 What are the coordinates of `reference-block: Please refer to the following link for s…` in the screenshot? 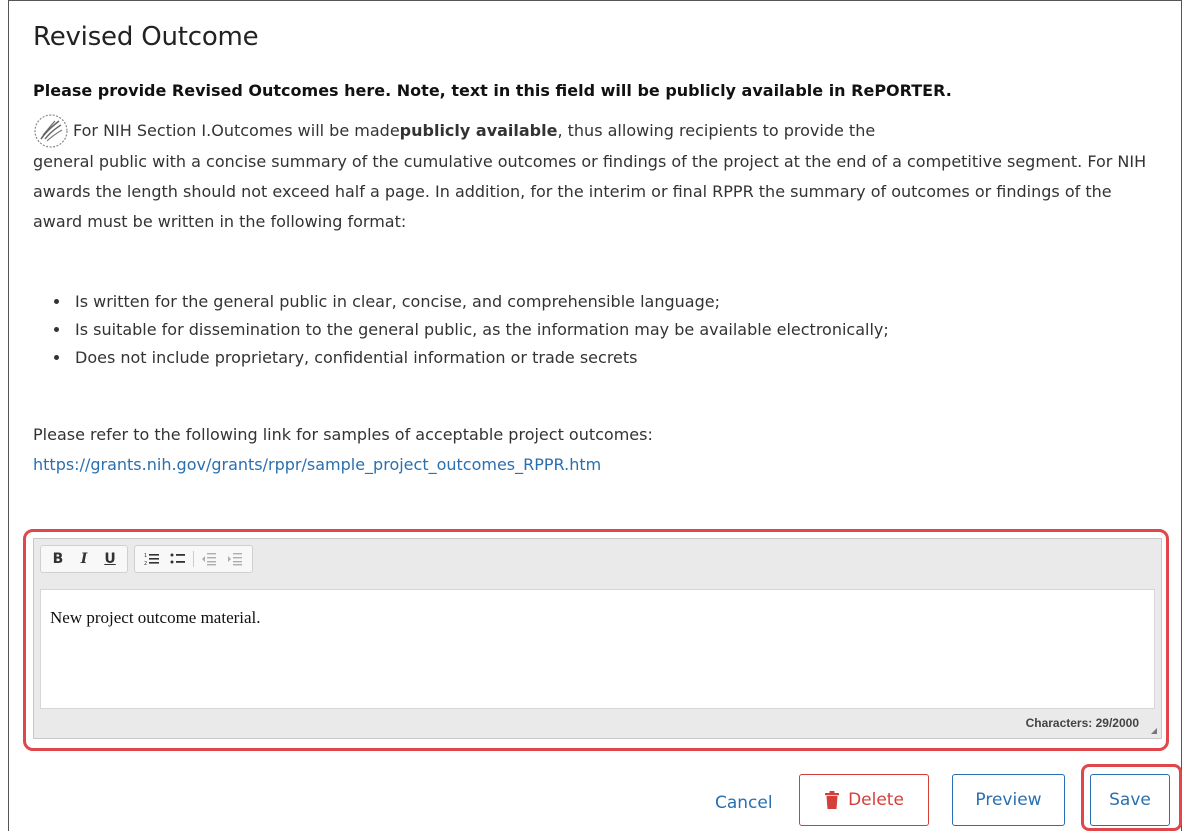 It's located at (343, 450).